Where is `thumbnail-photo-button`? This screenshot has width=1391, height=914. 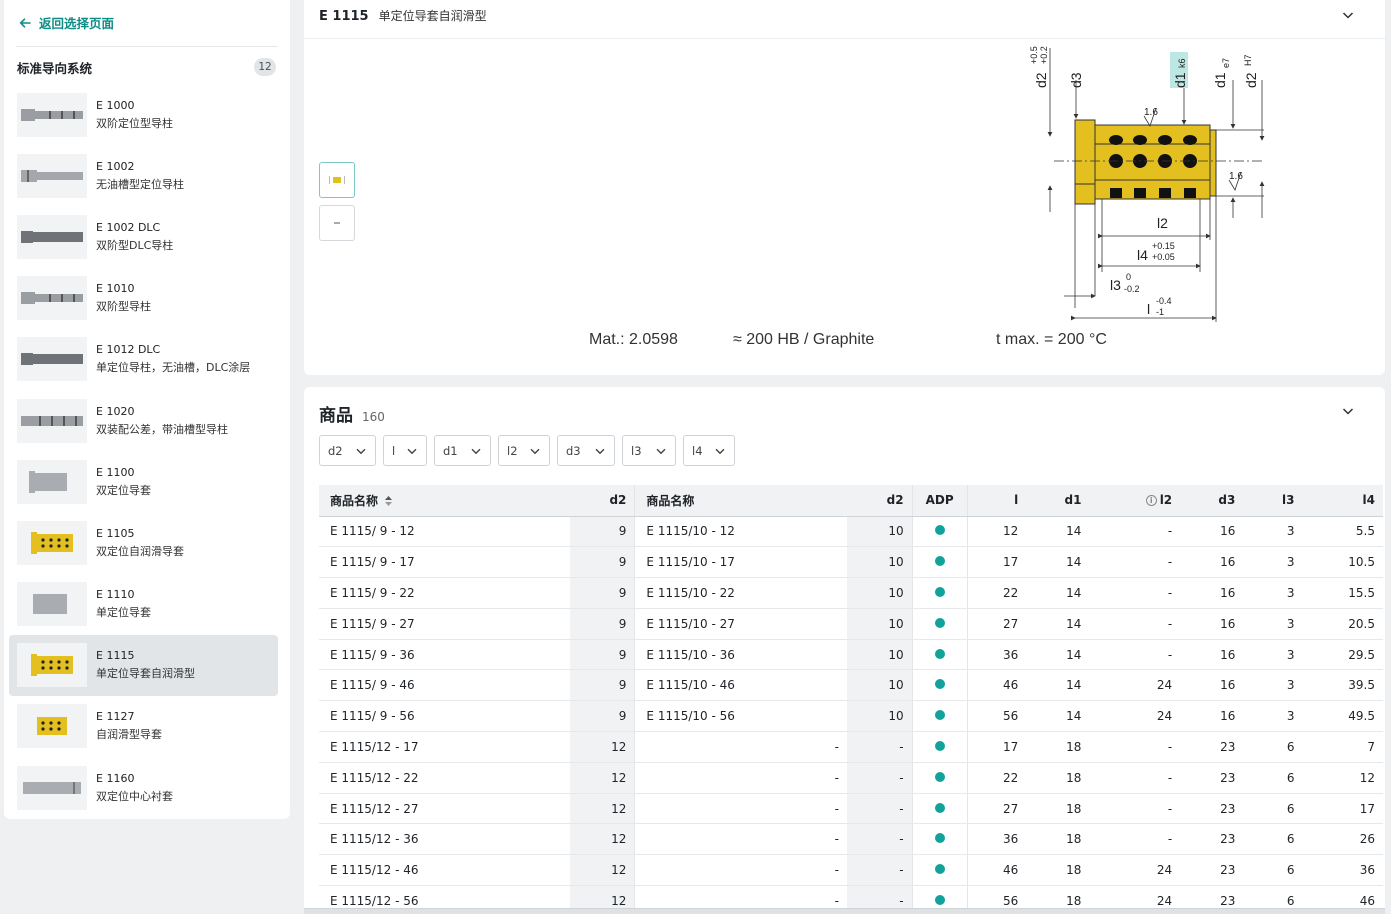 thumbnail-photo-button is located at coordinates (337, 223).